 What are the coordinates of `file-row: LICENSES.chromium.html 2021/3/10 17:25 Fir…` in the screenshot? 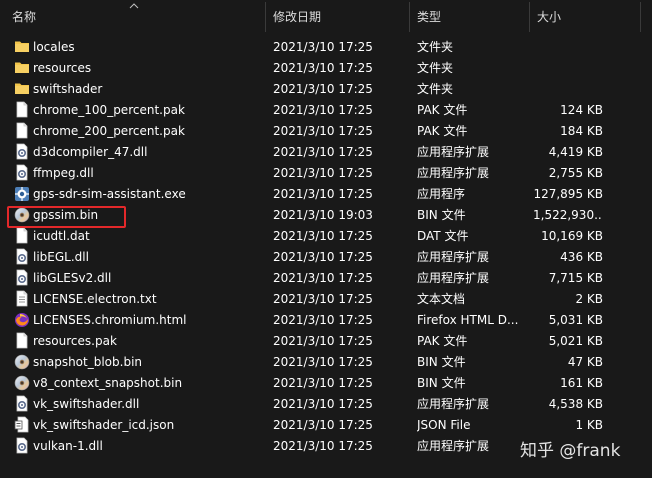 It's located at (326, 319).